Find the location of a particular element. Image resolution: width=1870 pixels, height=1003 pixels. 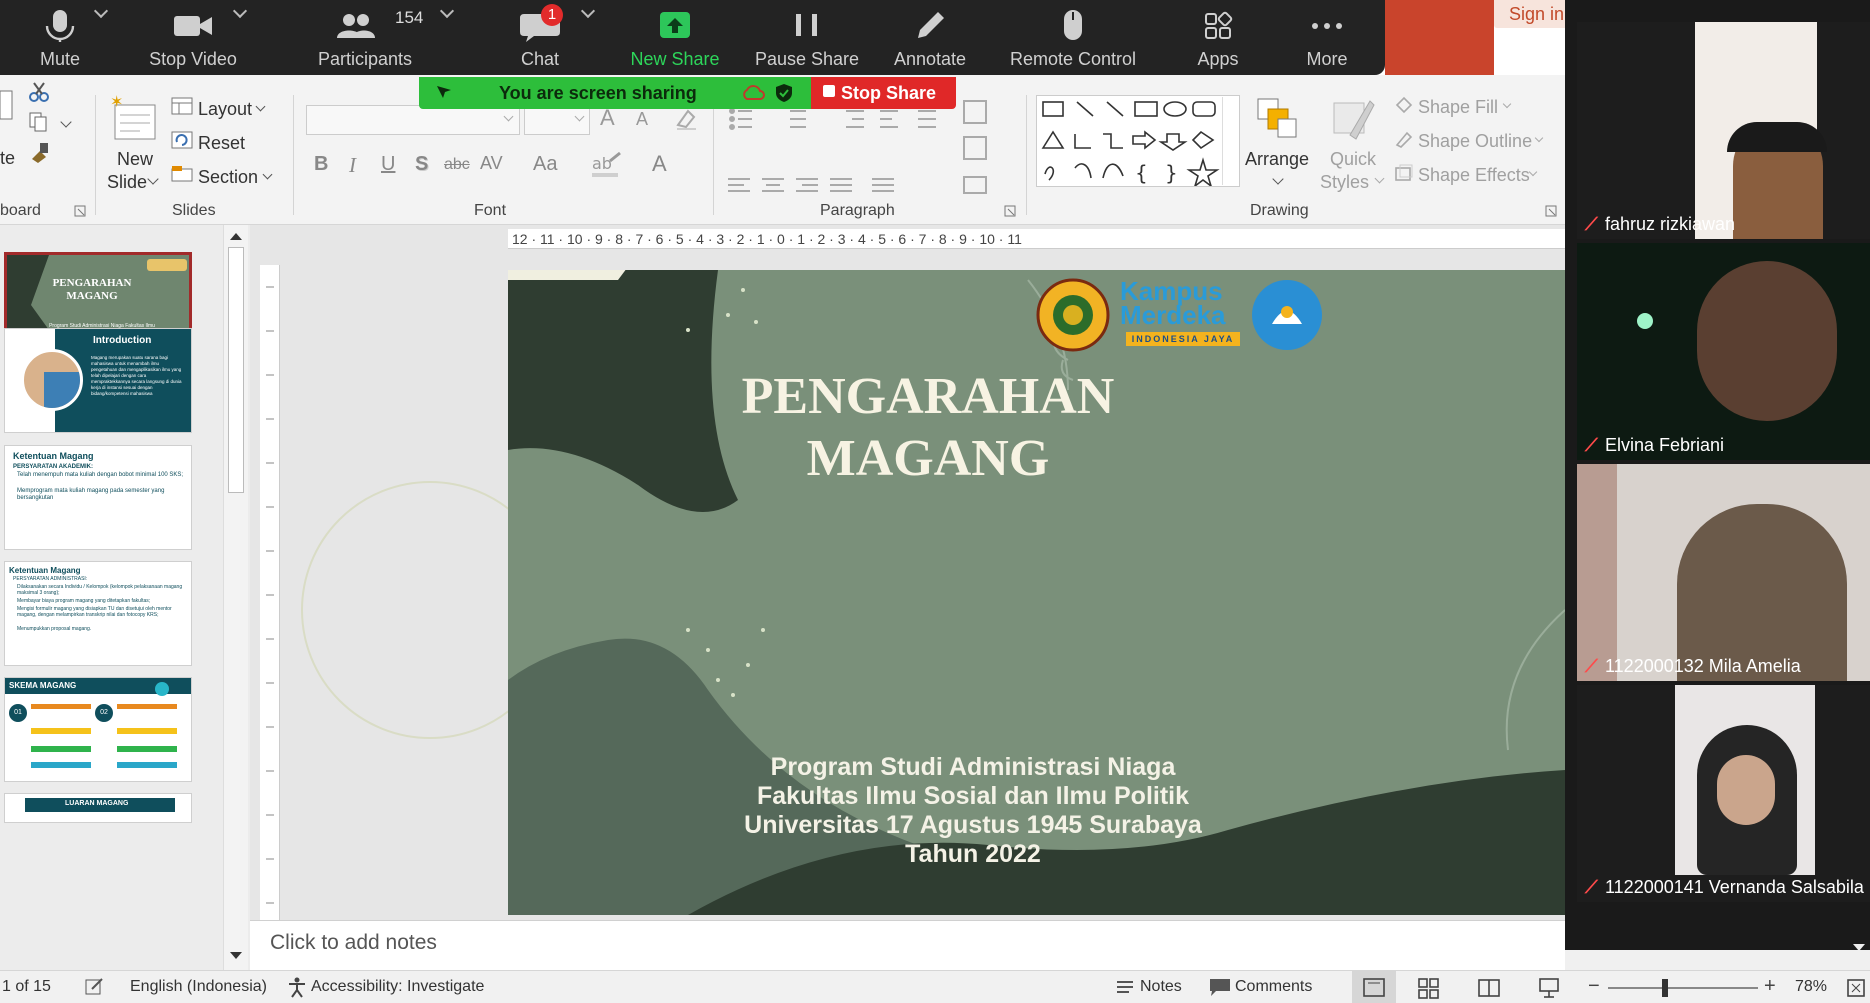

slide-thumbnail-5: SKEMA MAGANG 01 02 is located at coordinates (98, 729).